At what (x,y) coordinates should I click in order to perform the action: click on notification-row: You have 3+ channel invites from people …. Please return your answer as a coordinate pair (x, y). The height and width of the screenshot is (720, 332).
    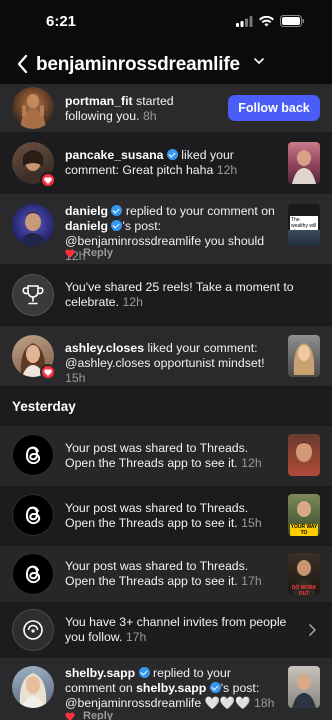
    Looking at the image, I should click on (166, 630).